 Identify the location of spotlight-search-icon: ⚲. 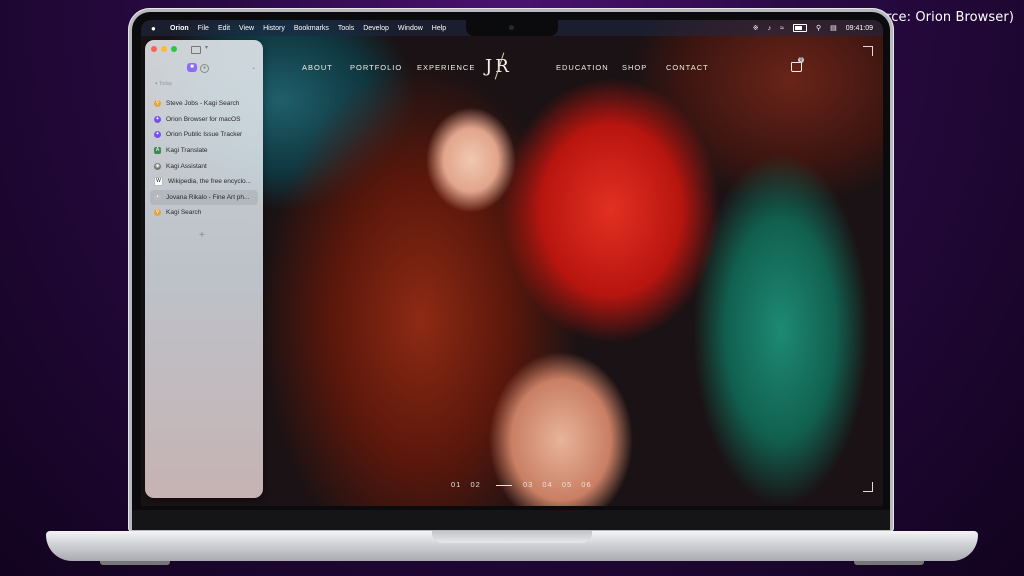
(818, 28).